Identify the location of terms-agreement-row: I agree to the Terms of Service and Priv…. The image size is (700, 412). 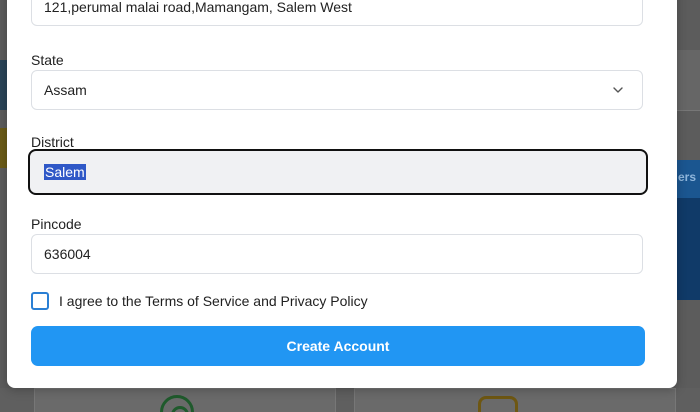
(199, 301).